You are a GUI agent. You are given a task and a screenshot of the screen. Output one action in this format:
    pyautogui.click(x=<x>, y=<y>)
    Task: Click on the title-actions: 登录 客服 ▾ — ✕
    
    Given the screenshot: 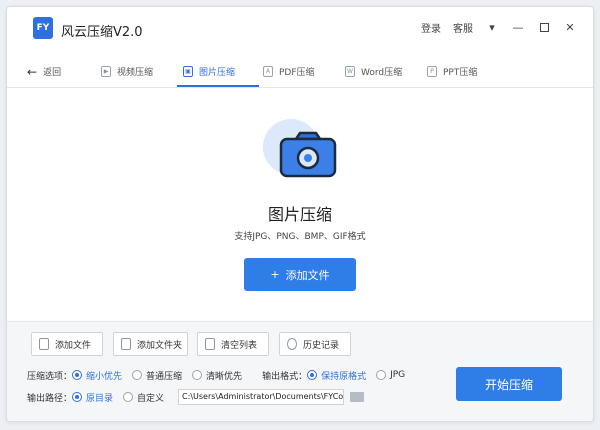 What is the action you would take?
    pyautogui.click(x=499, y=27)
    